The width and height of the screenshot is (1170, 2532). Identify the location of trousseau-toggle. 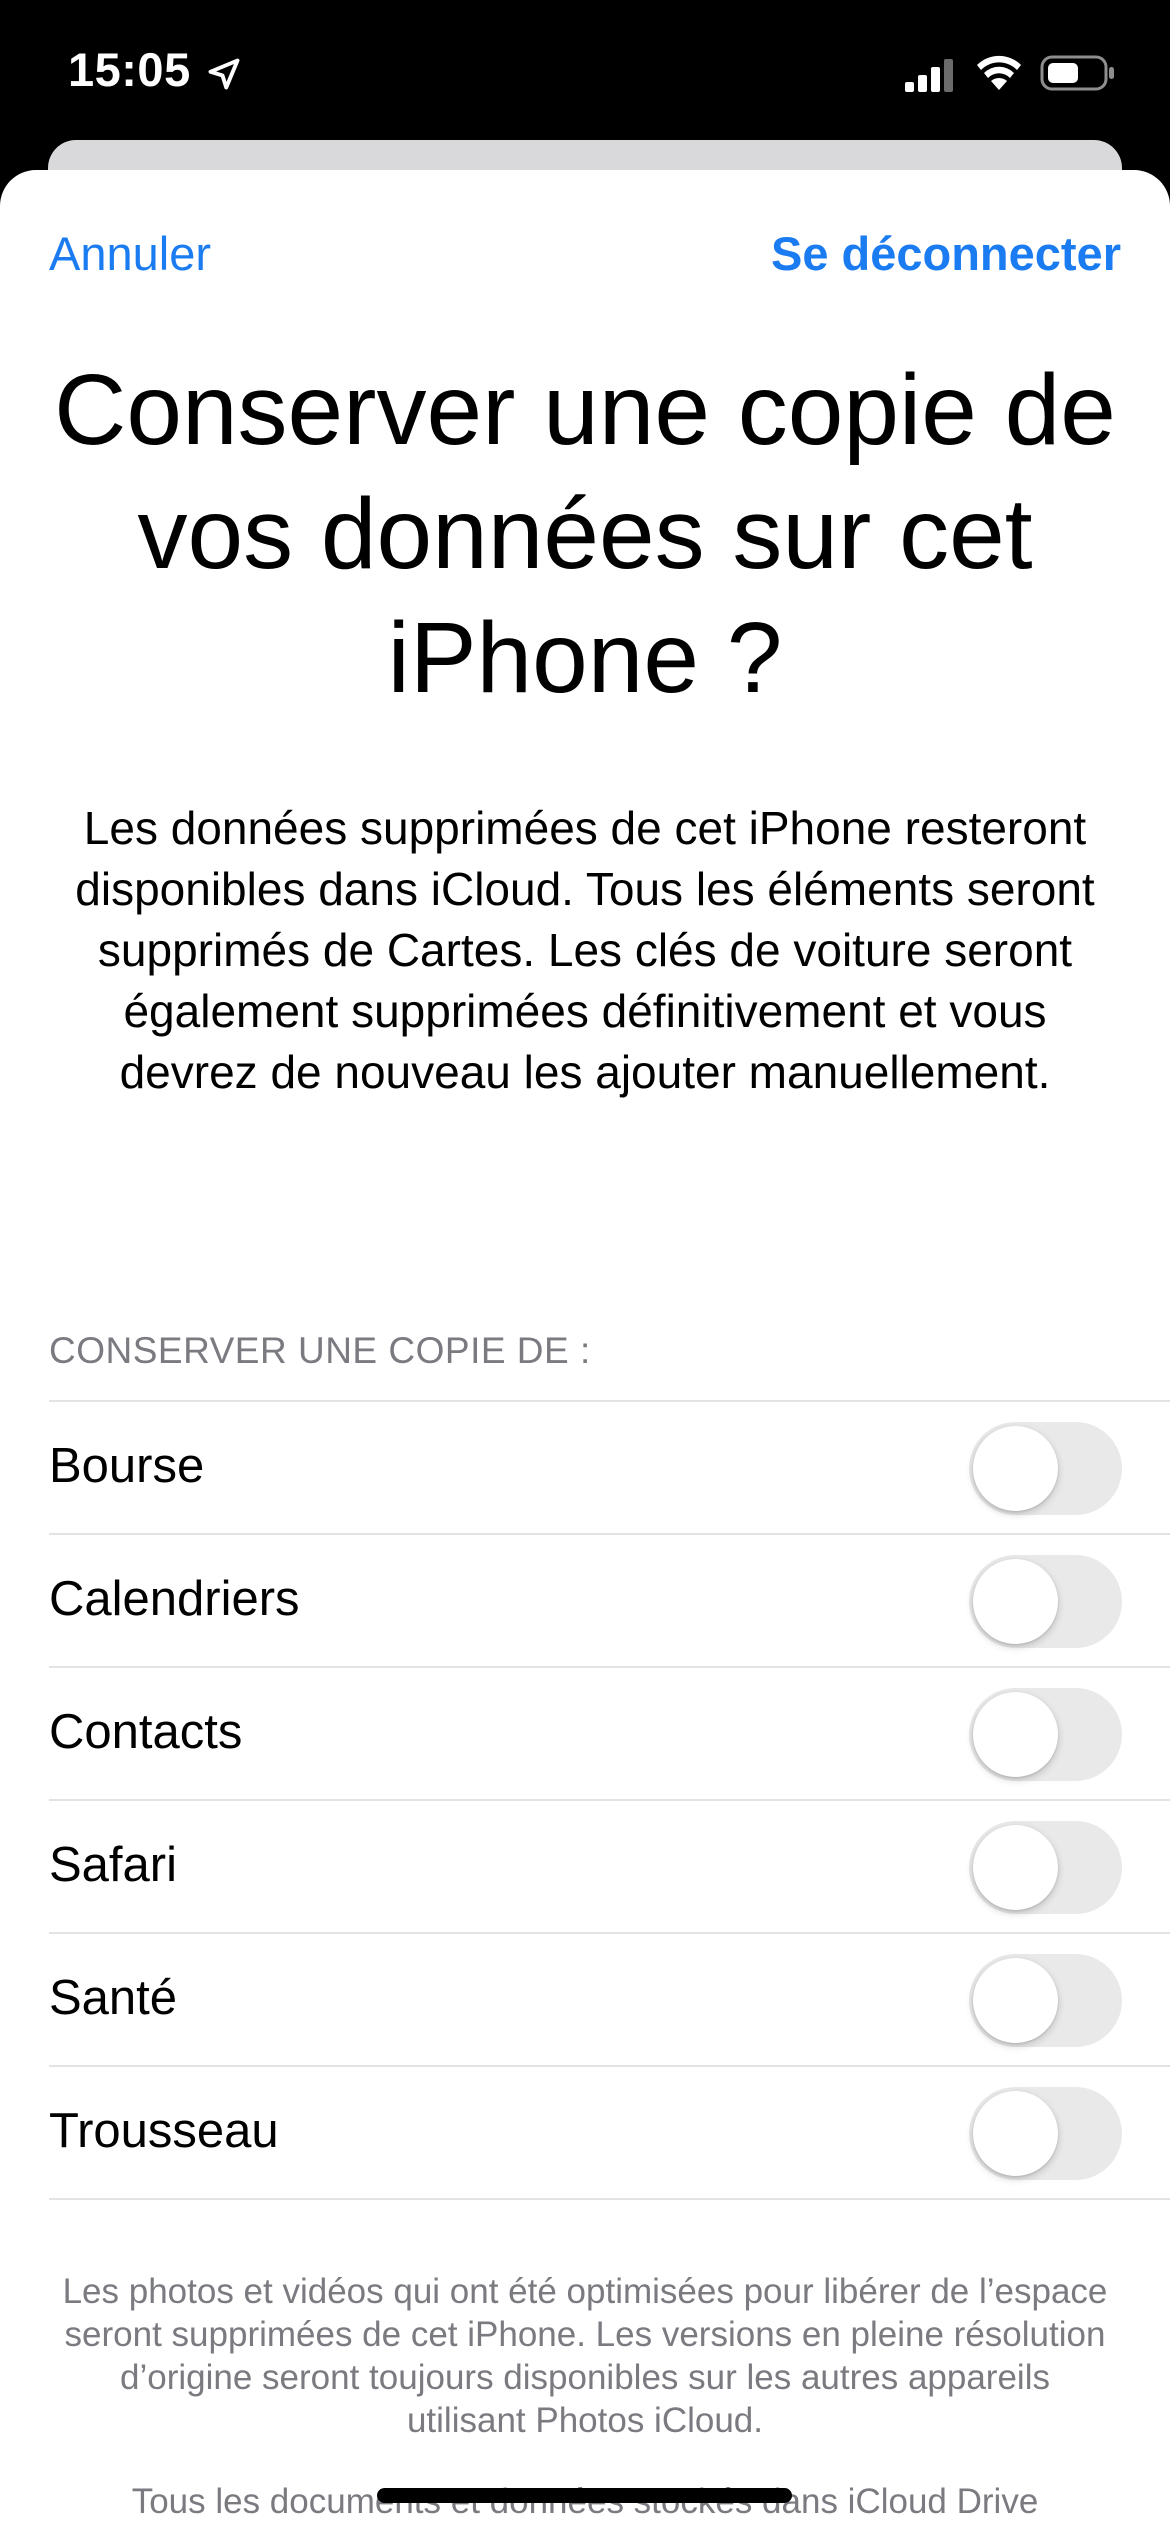
(1045, 2133).